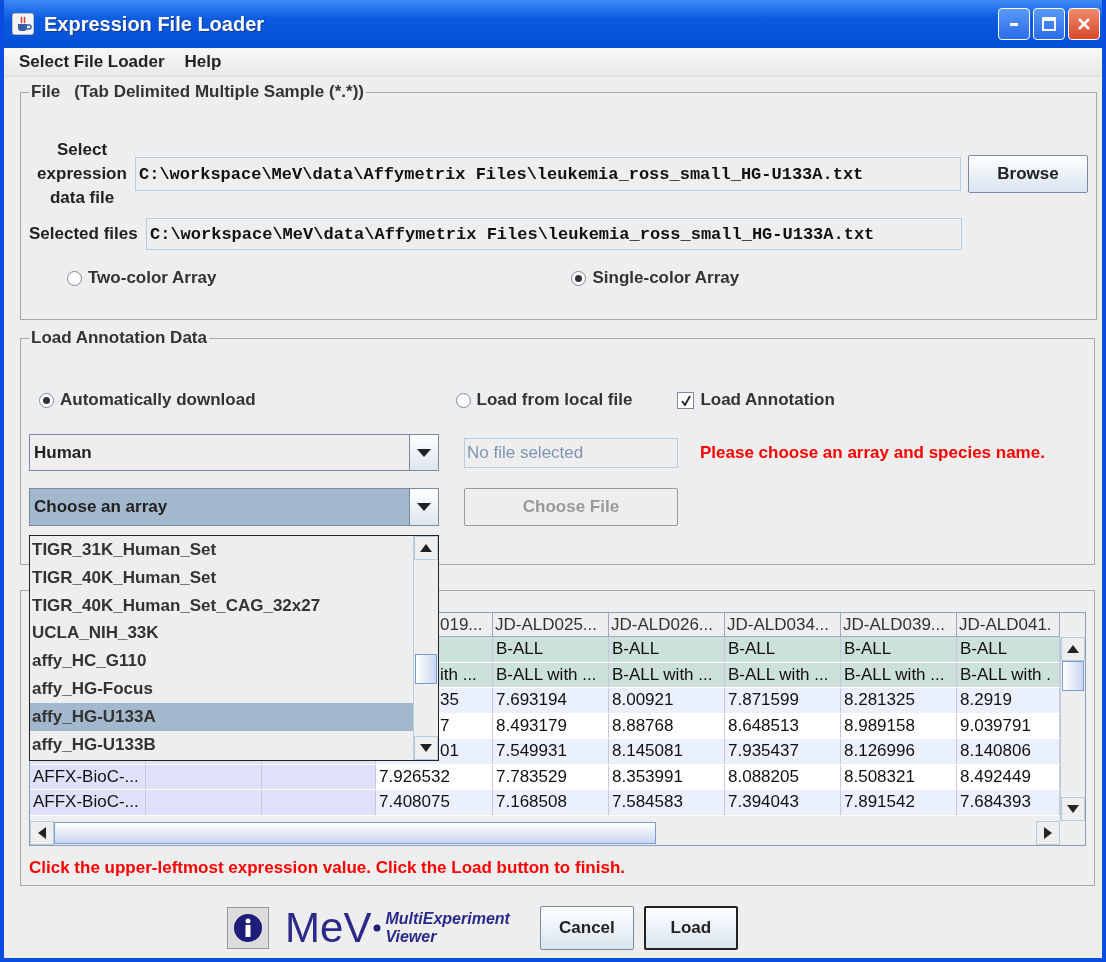 Image resolution: width=1106 pixels, height=962 pixels. I want to click on load-annotation-checkbox: Load Annotation, so click(756, 400).